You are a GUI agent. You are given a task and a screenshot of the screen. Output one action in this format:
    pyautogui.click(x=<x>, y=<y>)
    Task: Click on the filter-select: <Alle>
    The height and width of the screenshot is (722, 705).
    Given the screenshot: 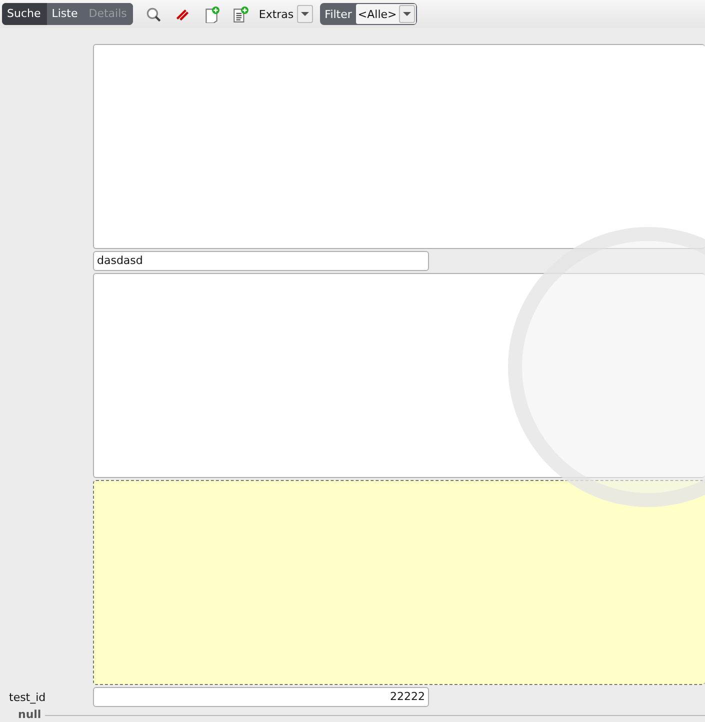 What is the action you would take?
    pyautogui.click(x=386, y=14)
    